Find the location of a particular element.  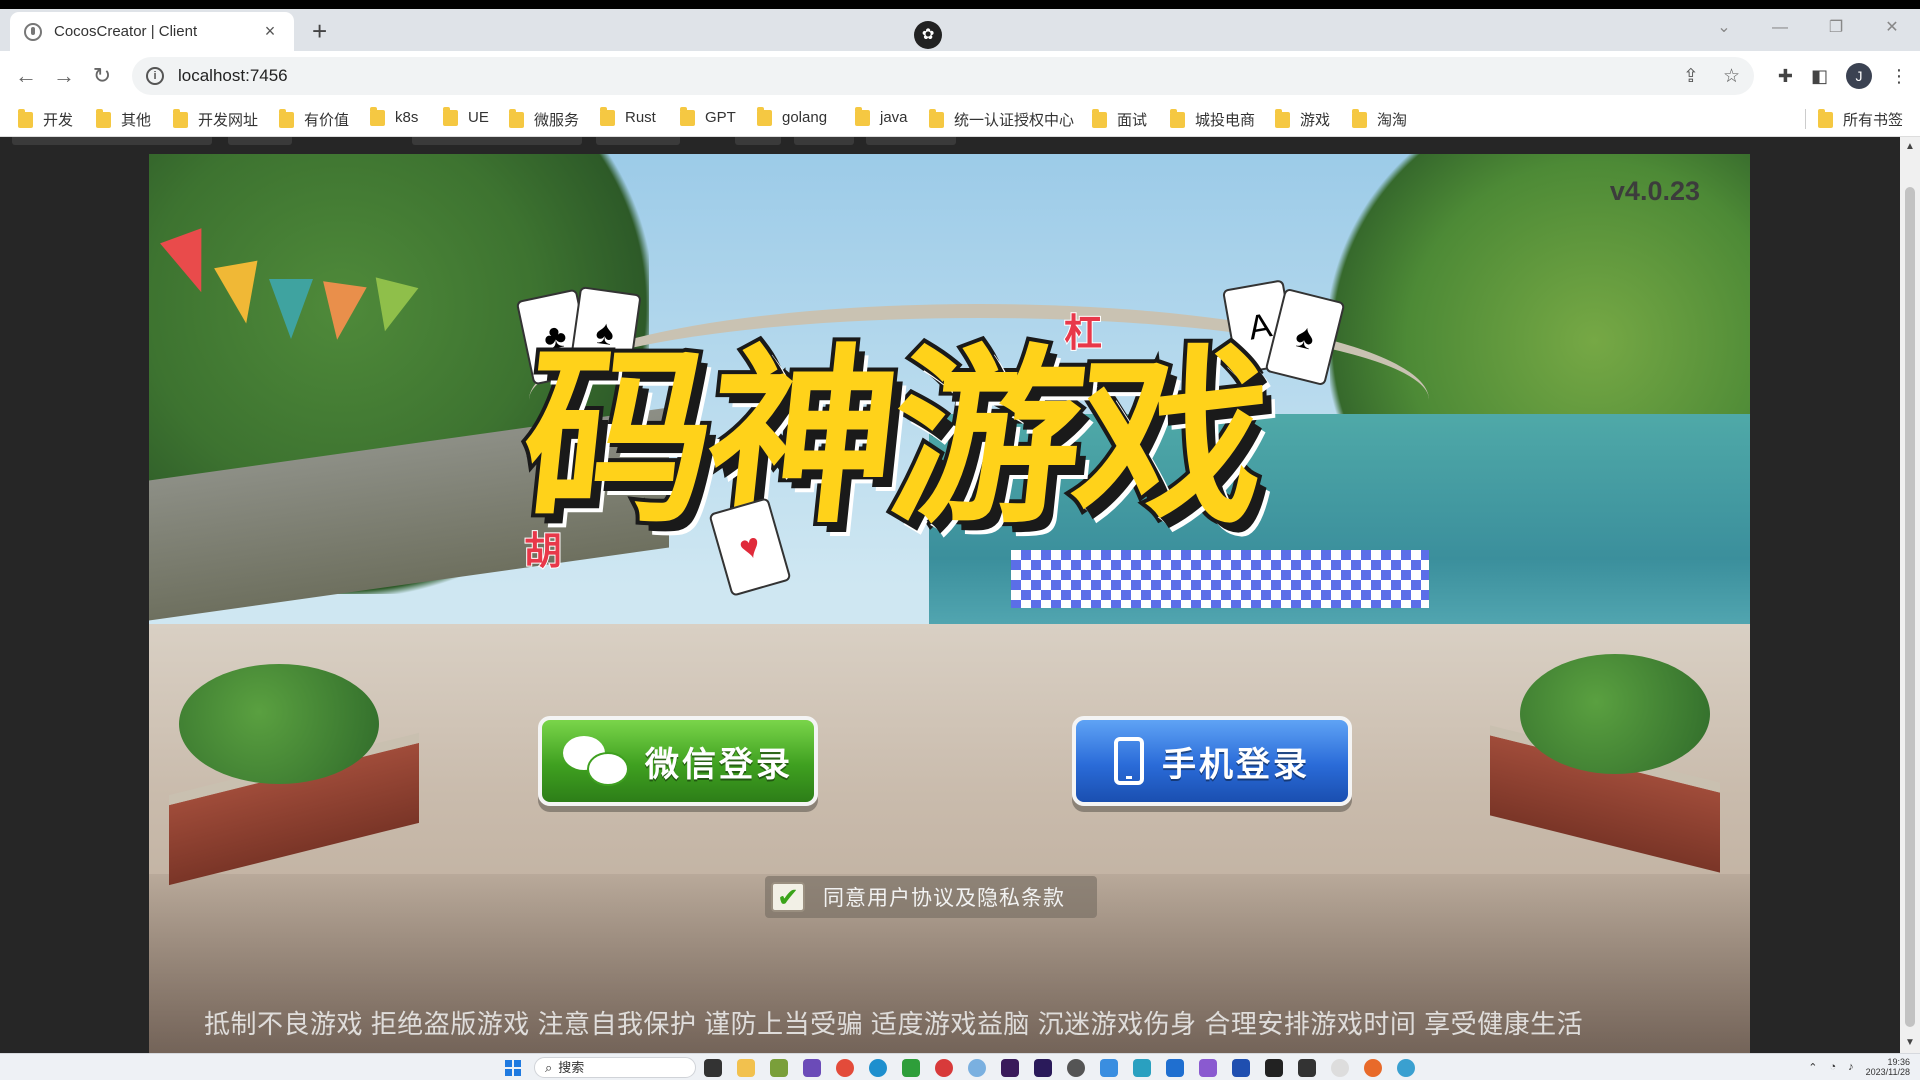

file-explorer-icon is located at coordinates (746, 1068).